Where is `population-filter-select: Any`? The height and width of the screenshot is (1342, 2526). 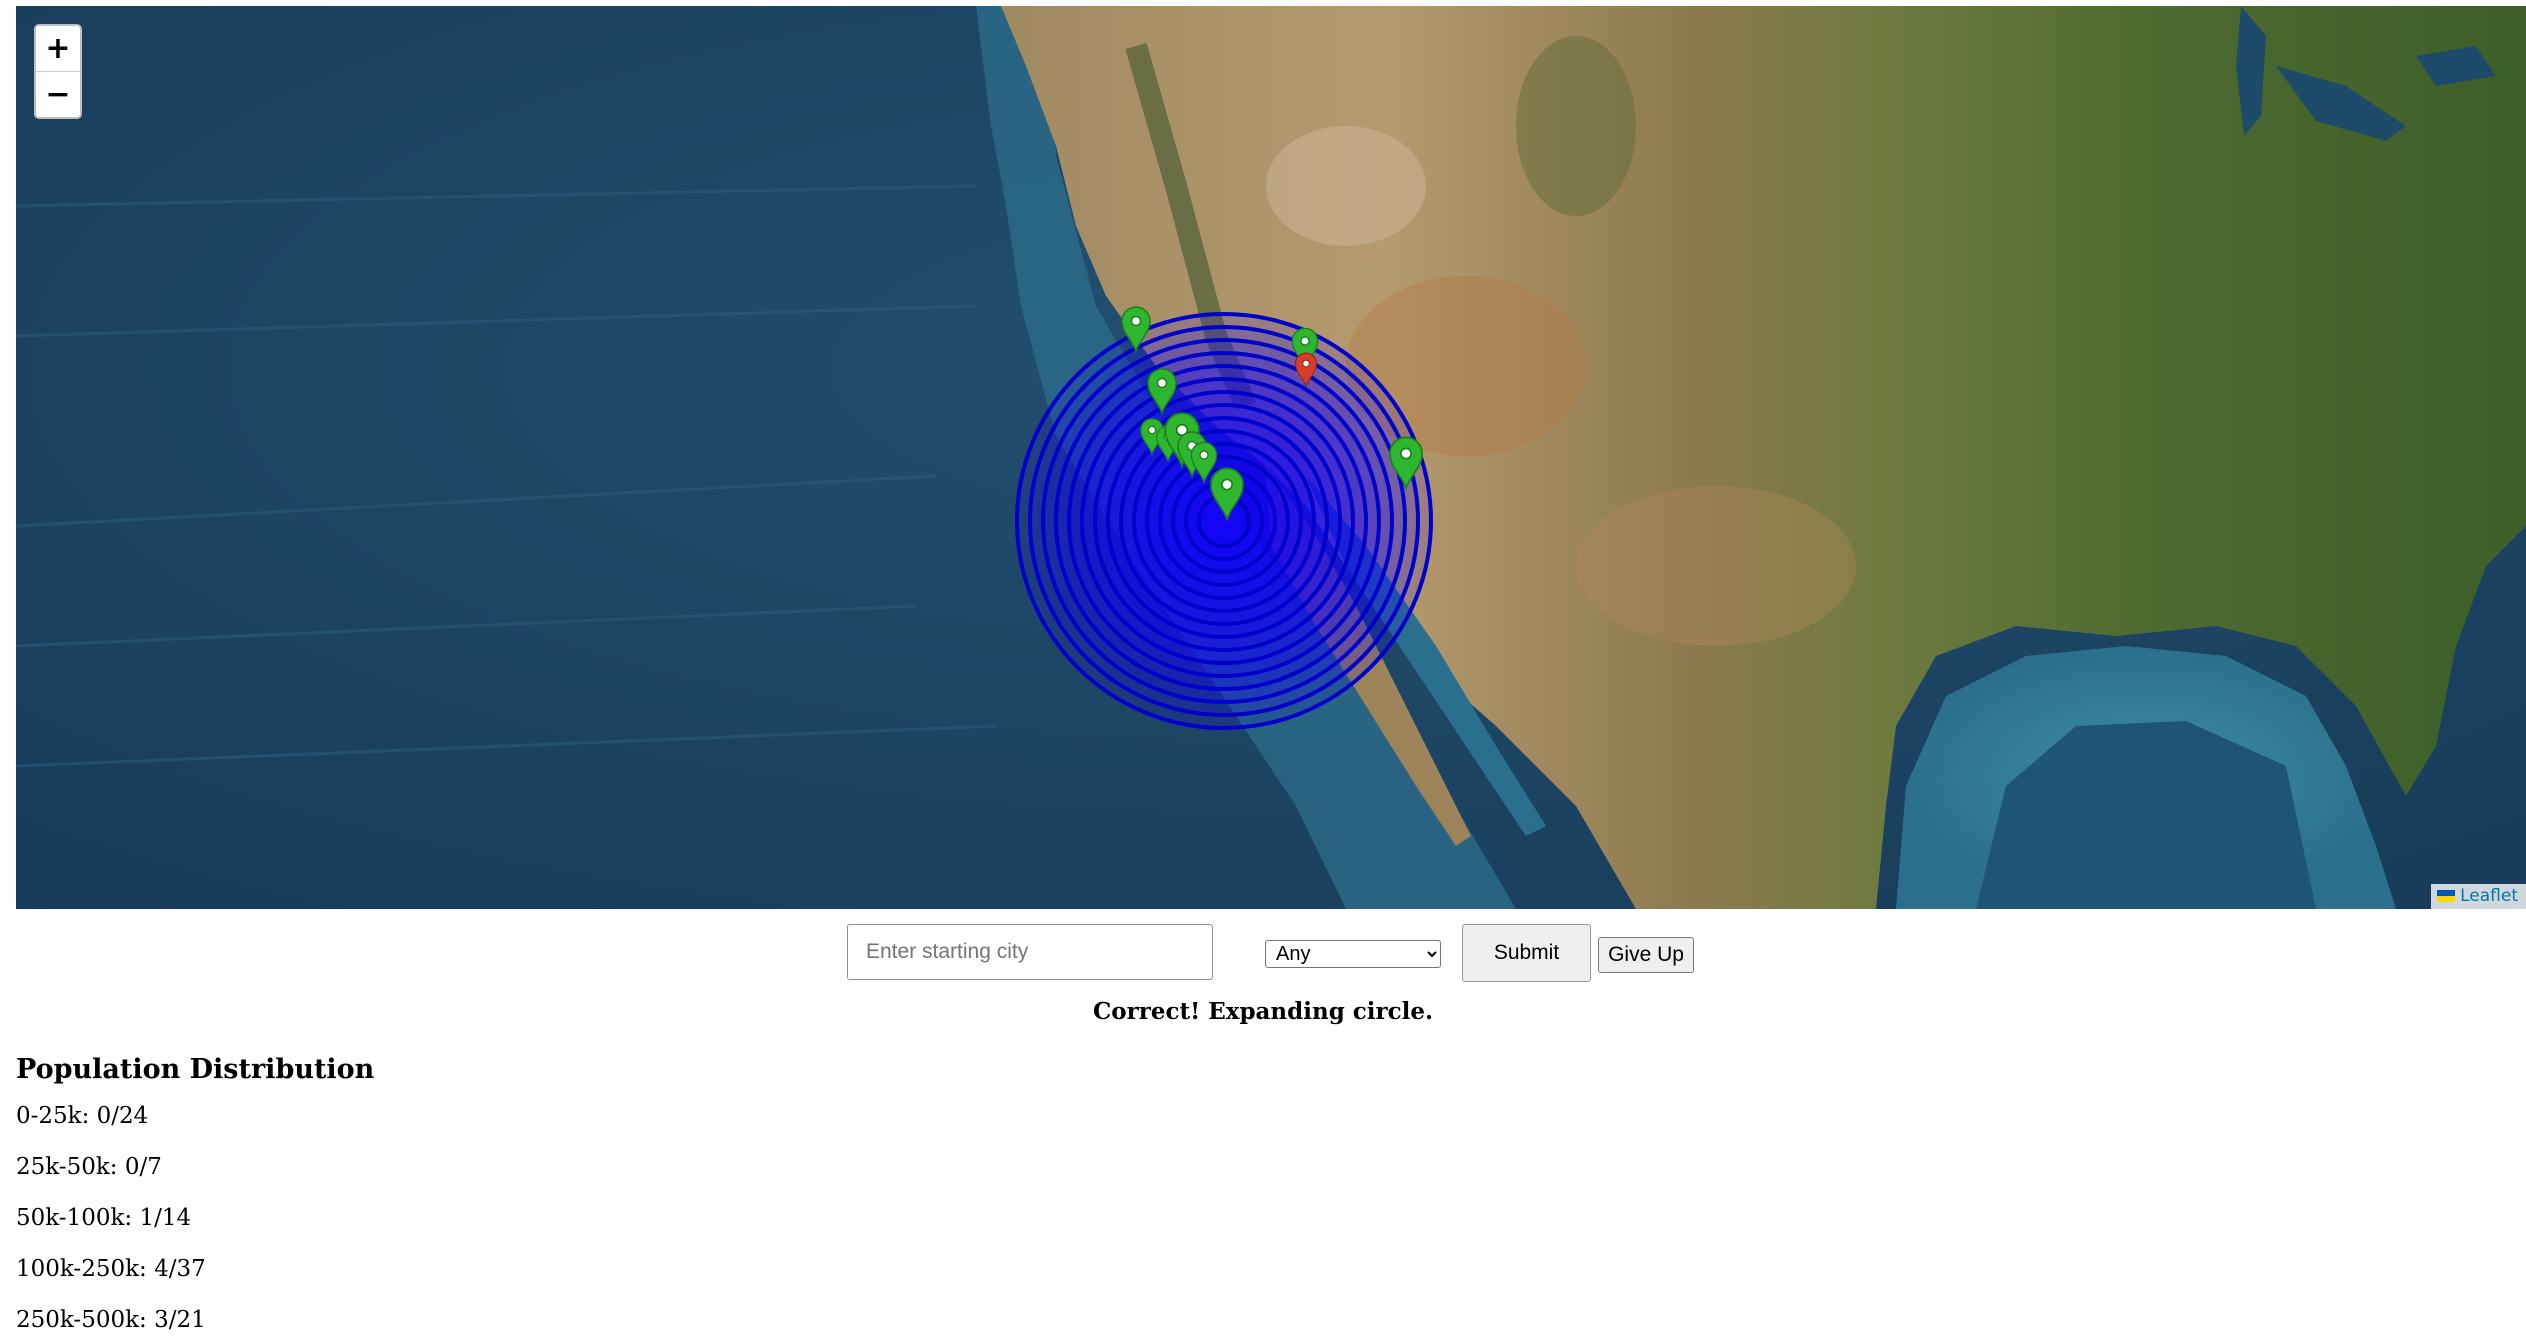 population-filter-select: Any is located at coordinates (1353, 954).